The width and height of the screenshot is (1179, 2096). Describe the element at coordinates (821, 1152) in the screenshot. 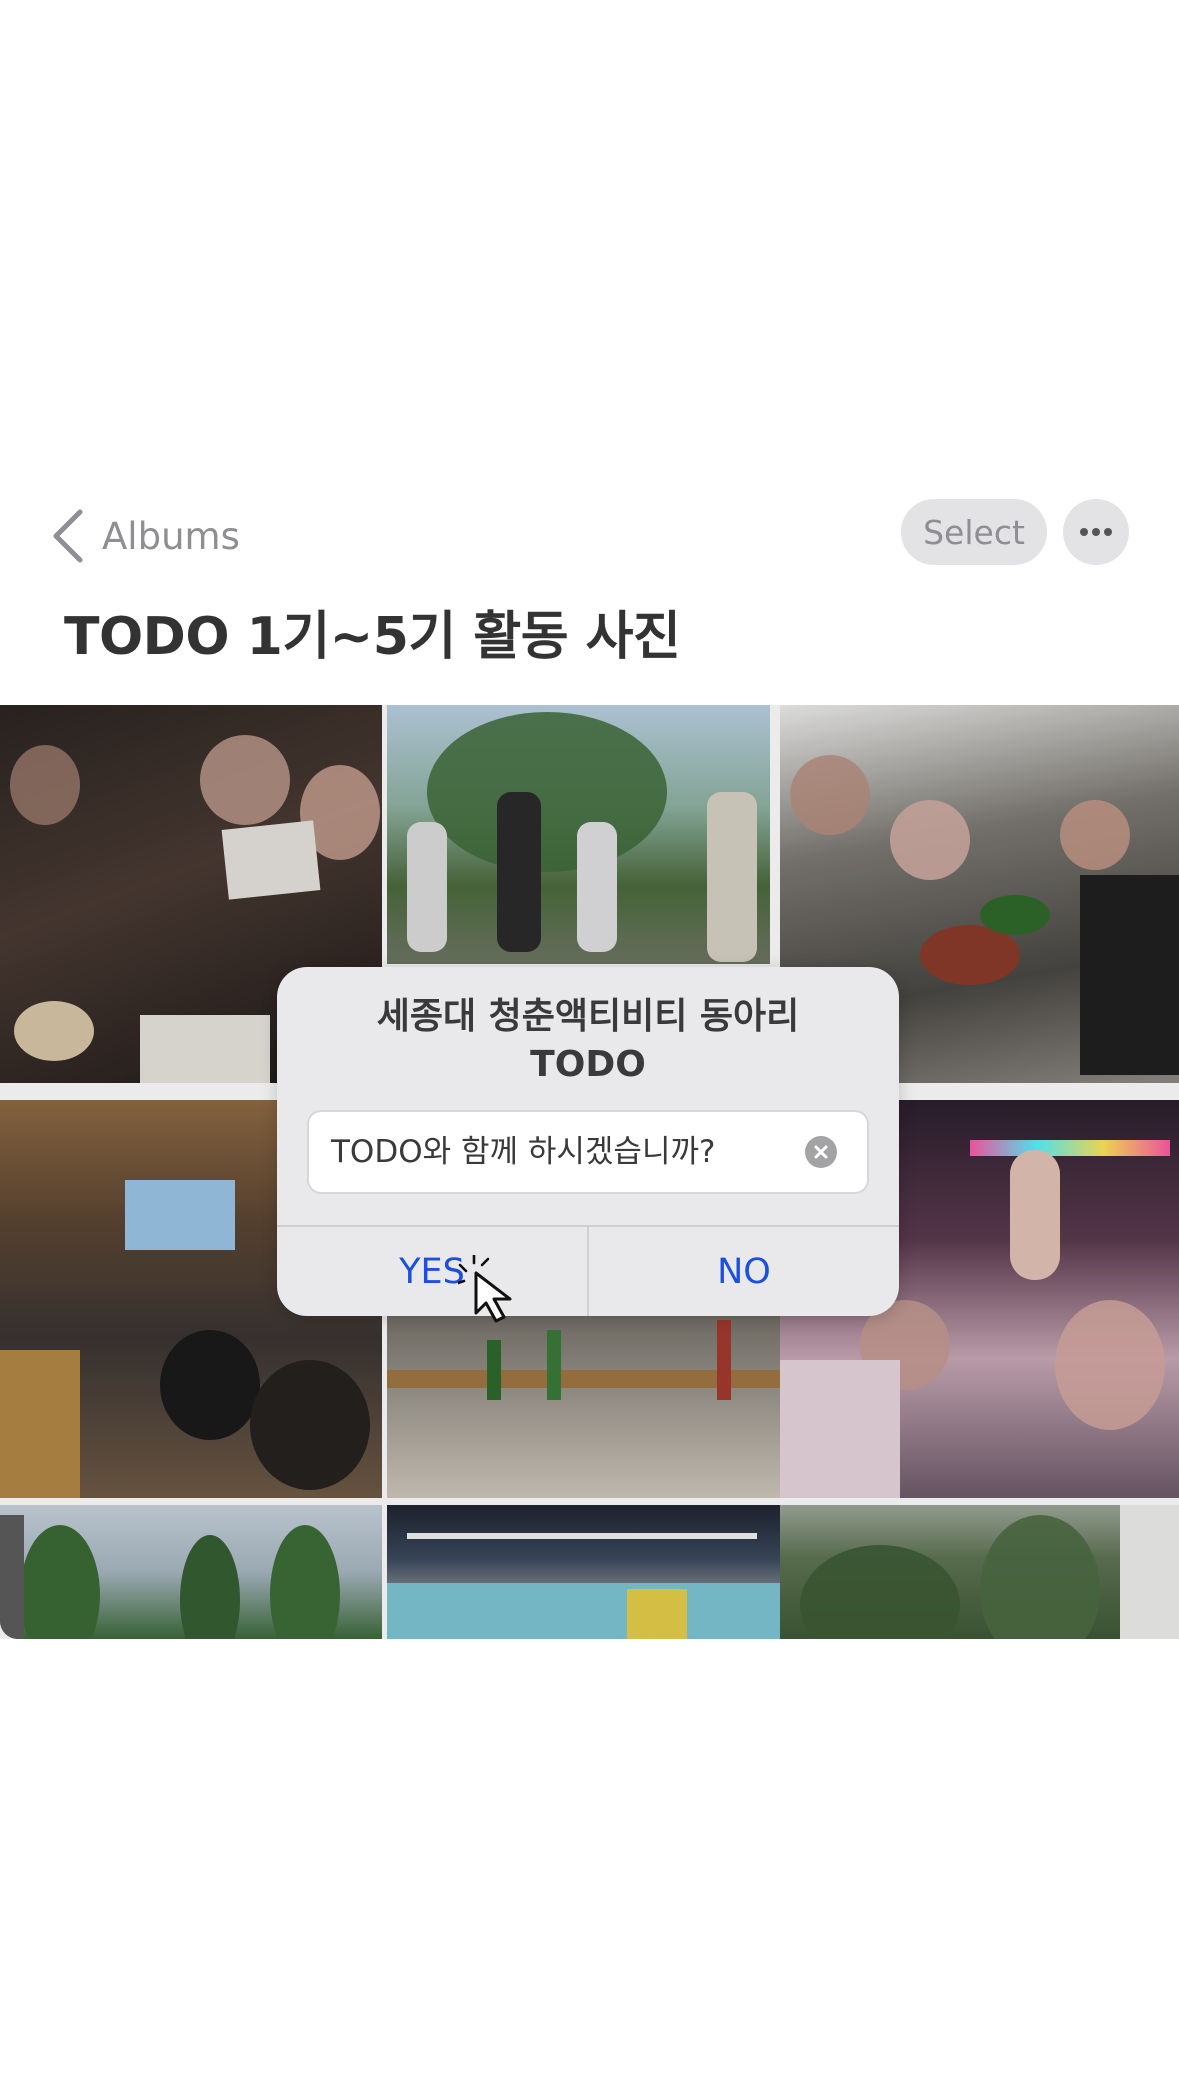

I see `clear-icon` at that location.